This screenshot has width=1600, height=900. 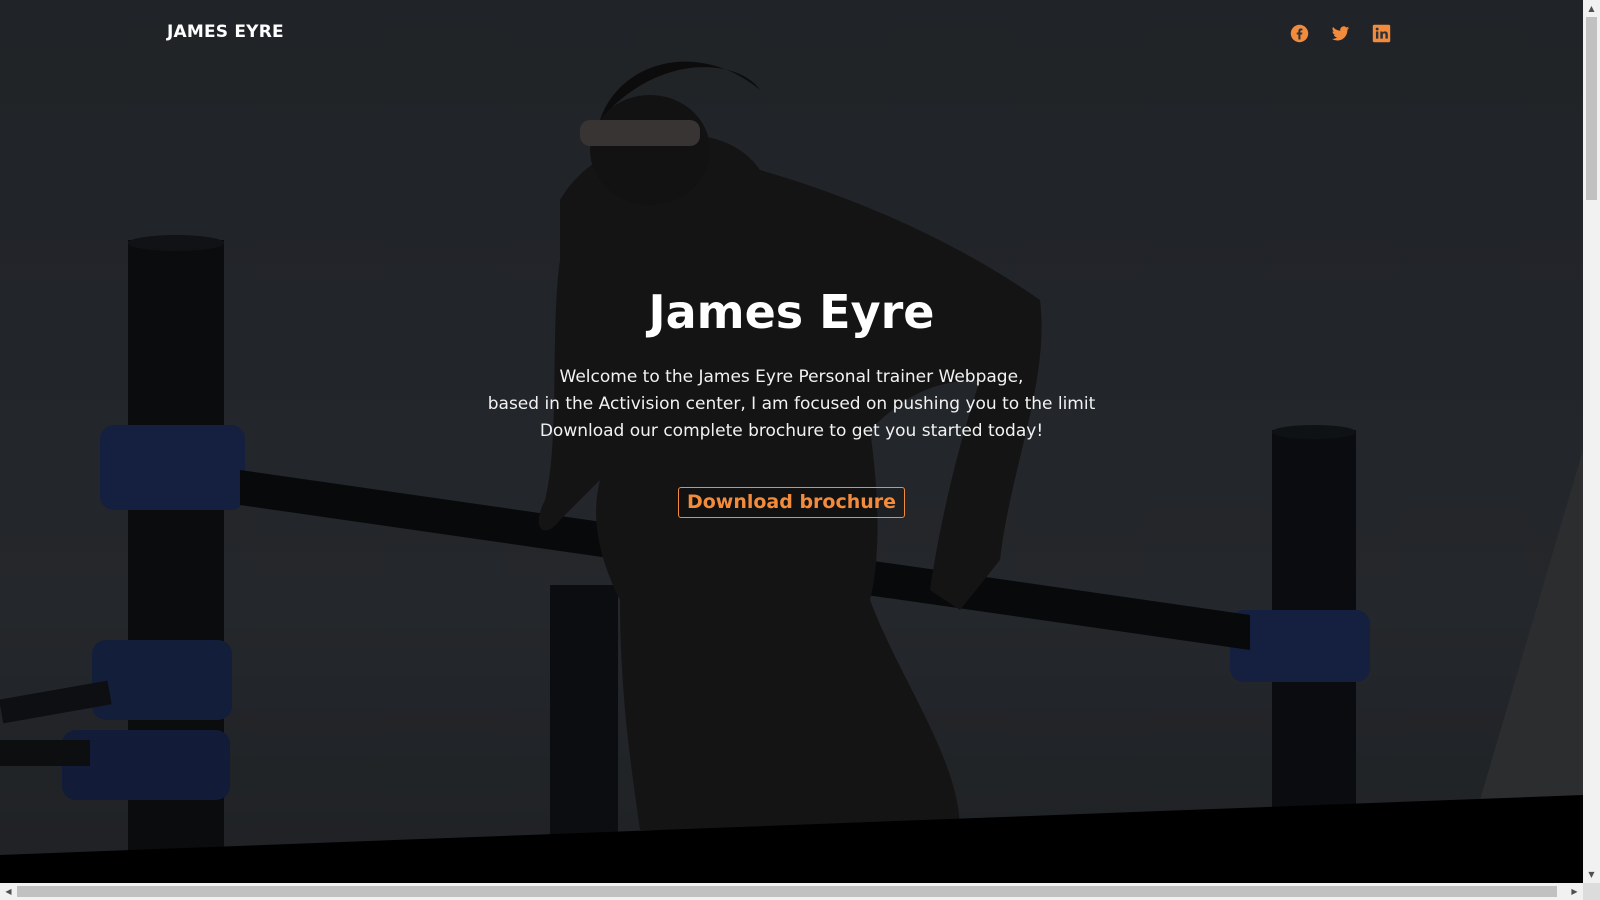 I want to click on scroll-down-arrow-icon: ▼, so click(x=1591, y=874).